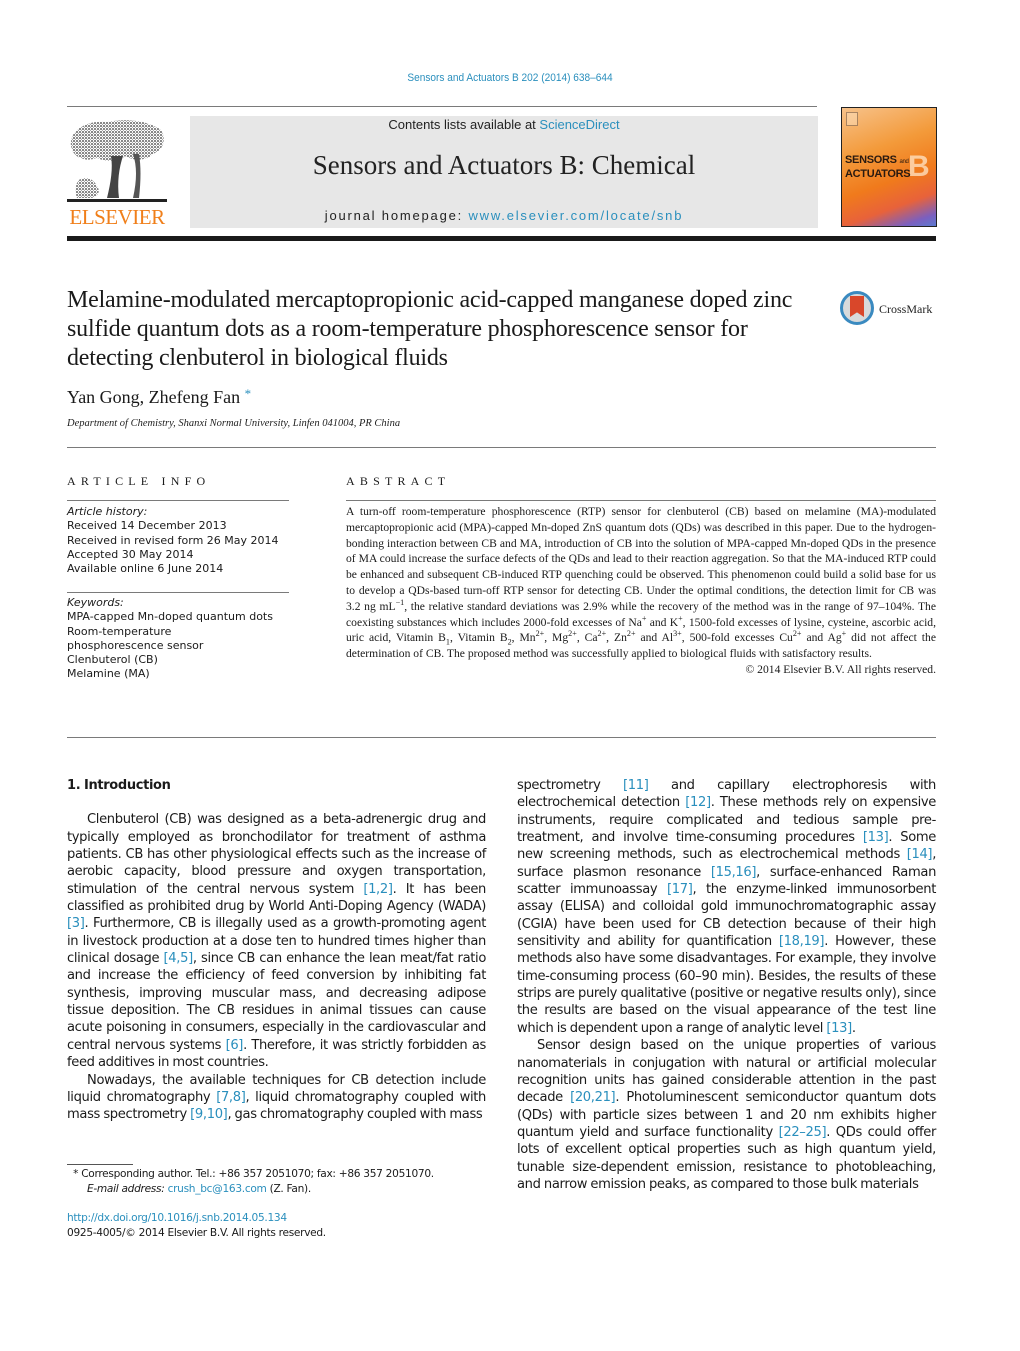  I want to click on abstract-text-segment: , Zn, so click(616, 638).